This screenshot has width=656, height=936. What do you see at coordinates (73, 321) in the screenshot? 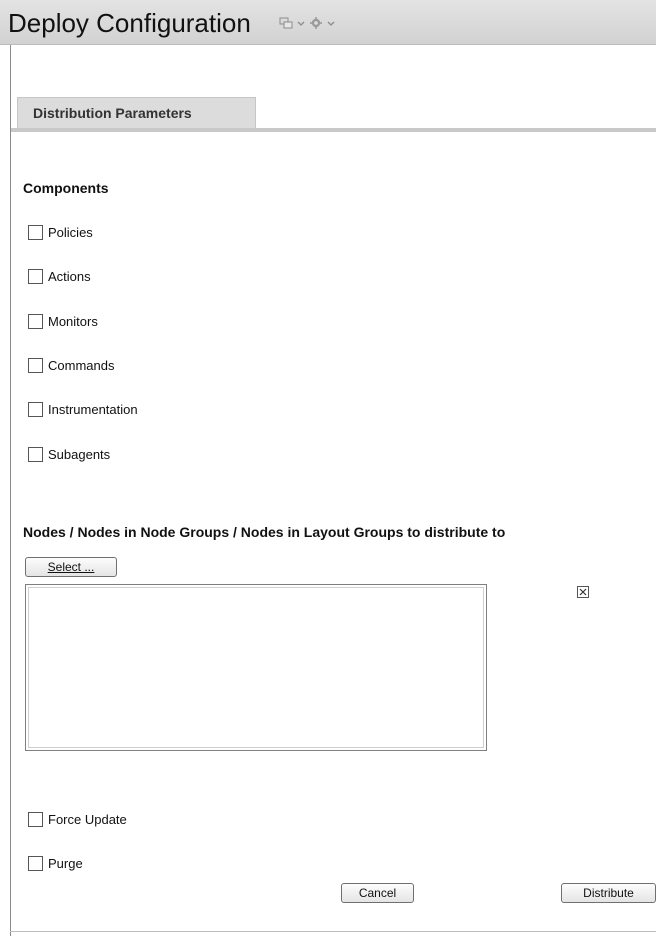
I see `monitors-label: Monitors` at bounding box center [73, 321].